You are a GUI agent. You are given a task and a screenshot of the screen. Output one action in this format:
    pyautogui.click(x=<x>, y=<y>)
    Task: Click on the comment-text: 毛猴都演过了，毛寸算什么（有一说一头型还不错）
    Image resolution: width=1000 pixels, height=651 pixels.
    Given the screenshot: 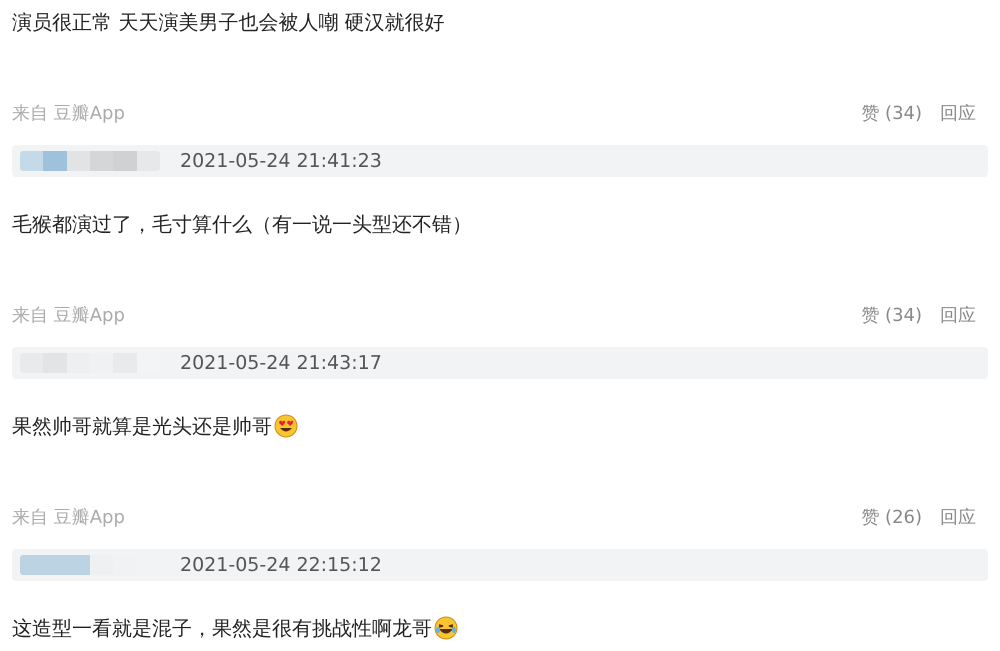 What is the action you would take?
    pyautogui.click(x=242, y=224)
    